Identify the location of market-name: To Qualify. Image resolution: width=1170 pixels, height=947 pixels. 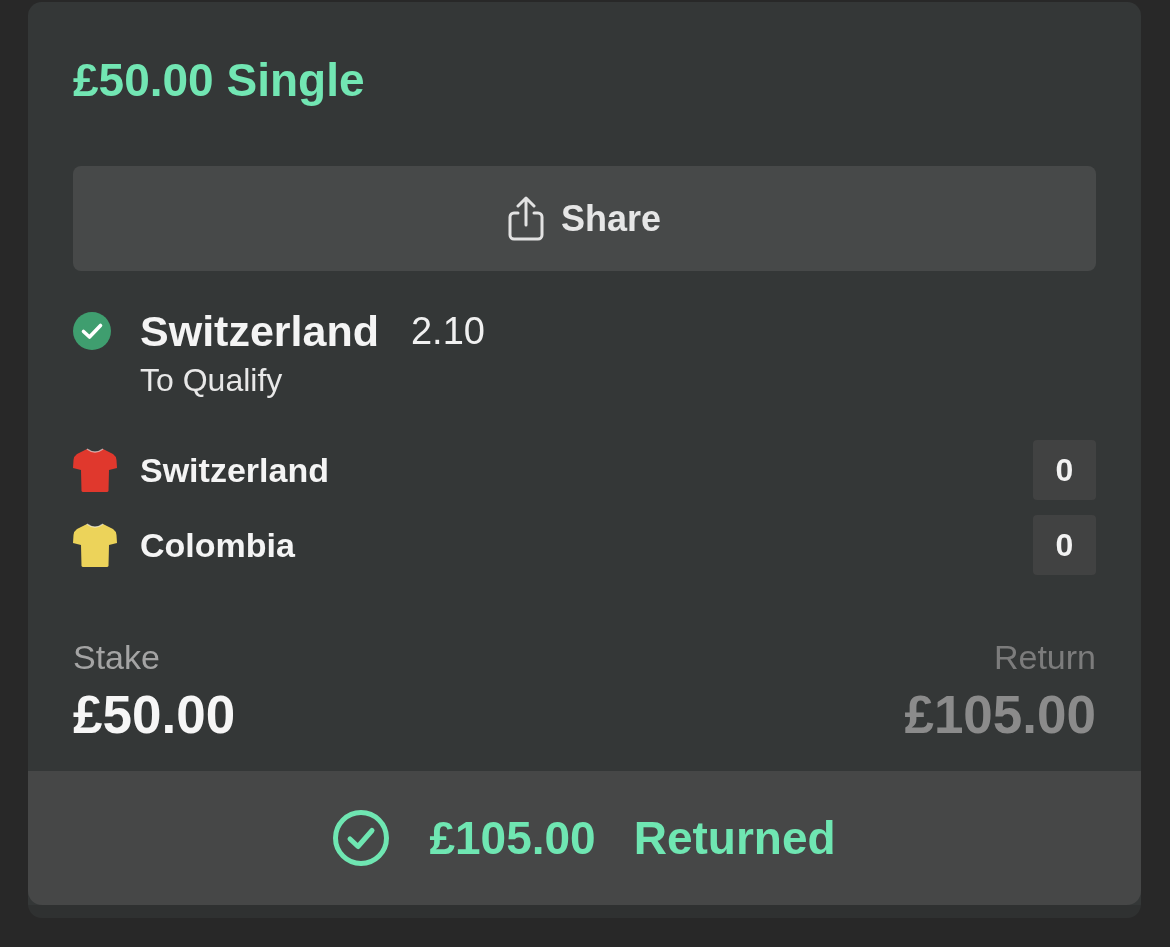
(212, 380).